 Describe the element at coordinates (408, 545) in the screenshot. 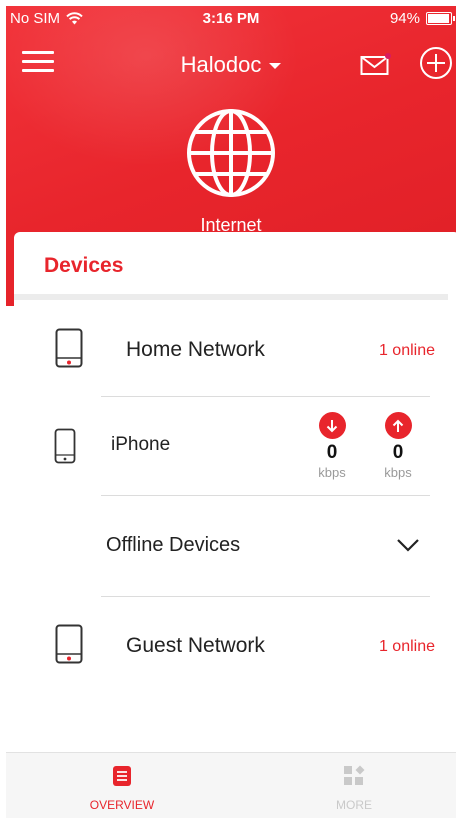

I see `chevron-down-icon` at that location.